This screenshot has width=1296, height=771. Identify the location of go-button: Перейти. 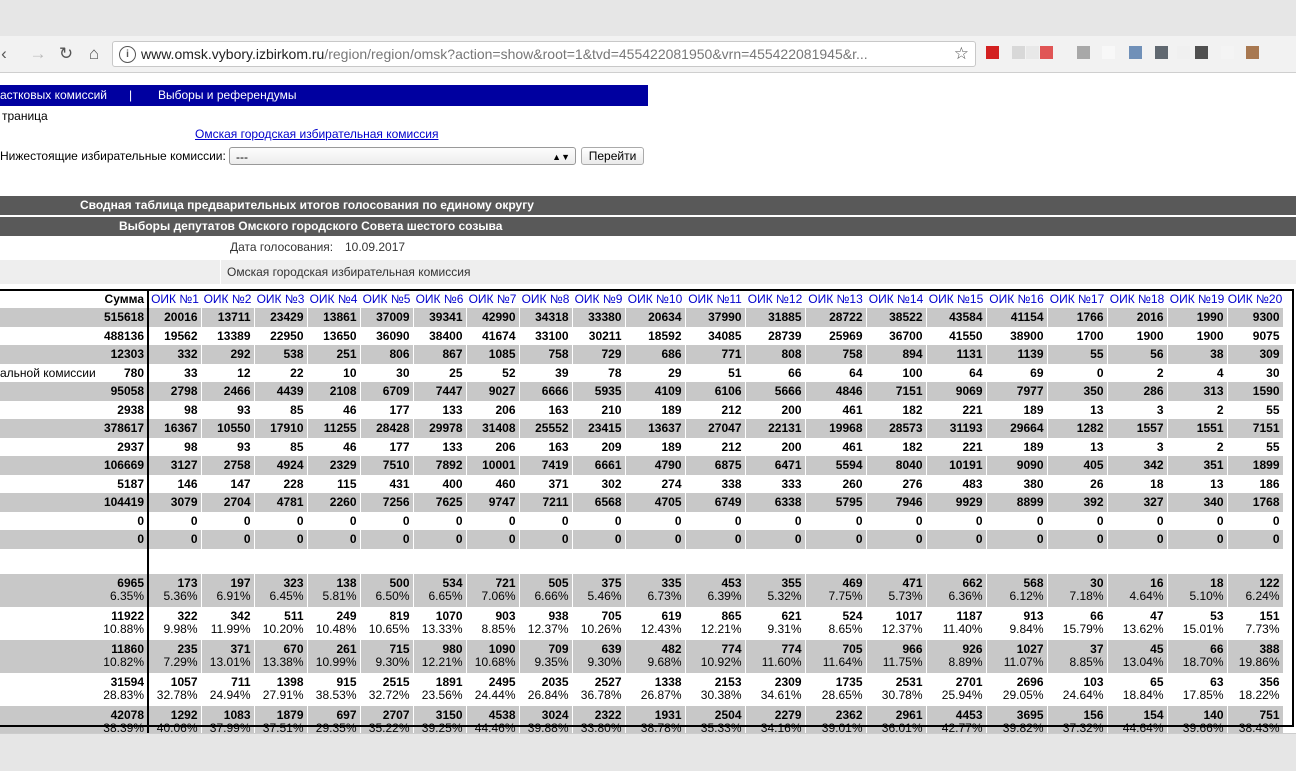
(612, 156).